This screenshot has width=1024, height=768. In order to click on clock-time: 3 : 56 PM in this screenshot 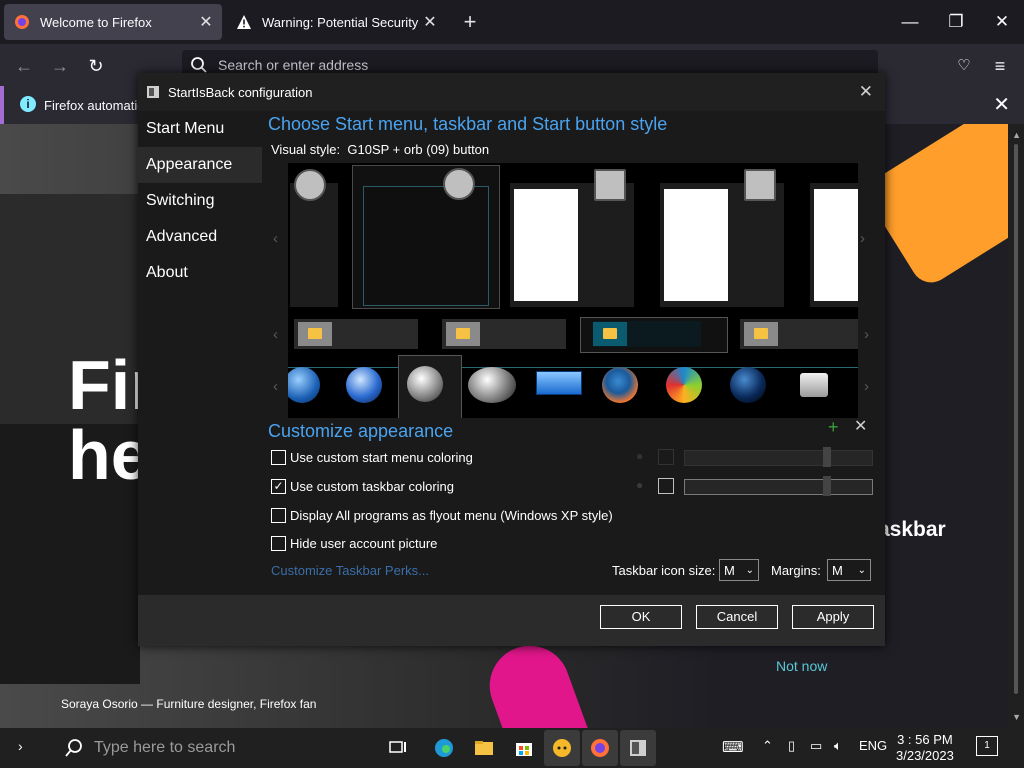, I will do `click(925, 739)`.